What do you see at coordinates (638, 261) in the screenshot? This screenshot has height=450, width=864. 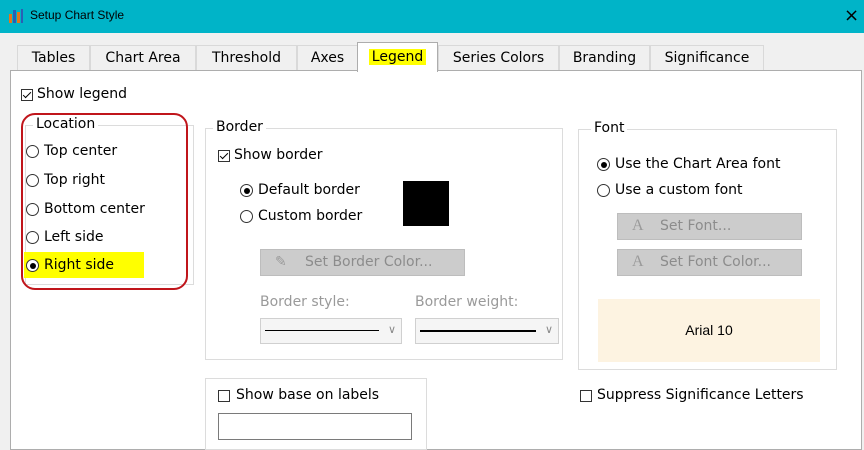 I see `font-color-icon: A` at bounding box center [638, 261].